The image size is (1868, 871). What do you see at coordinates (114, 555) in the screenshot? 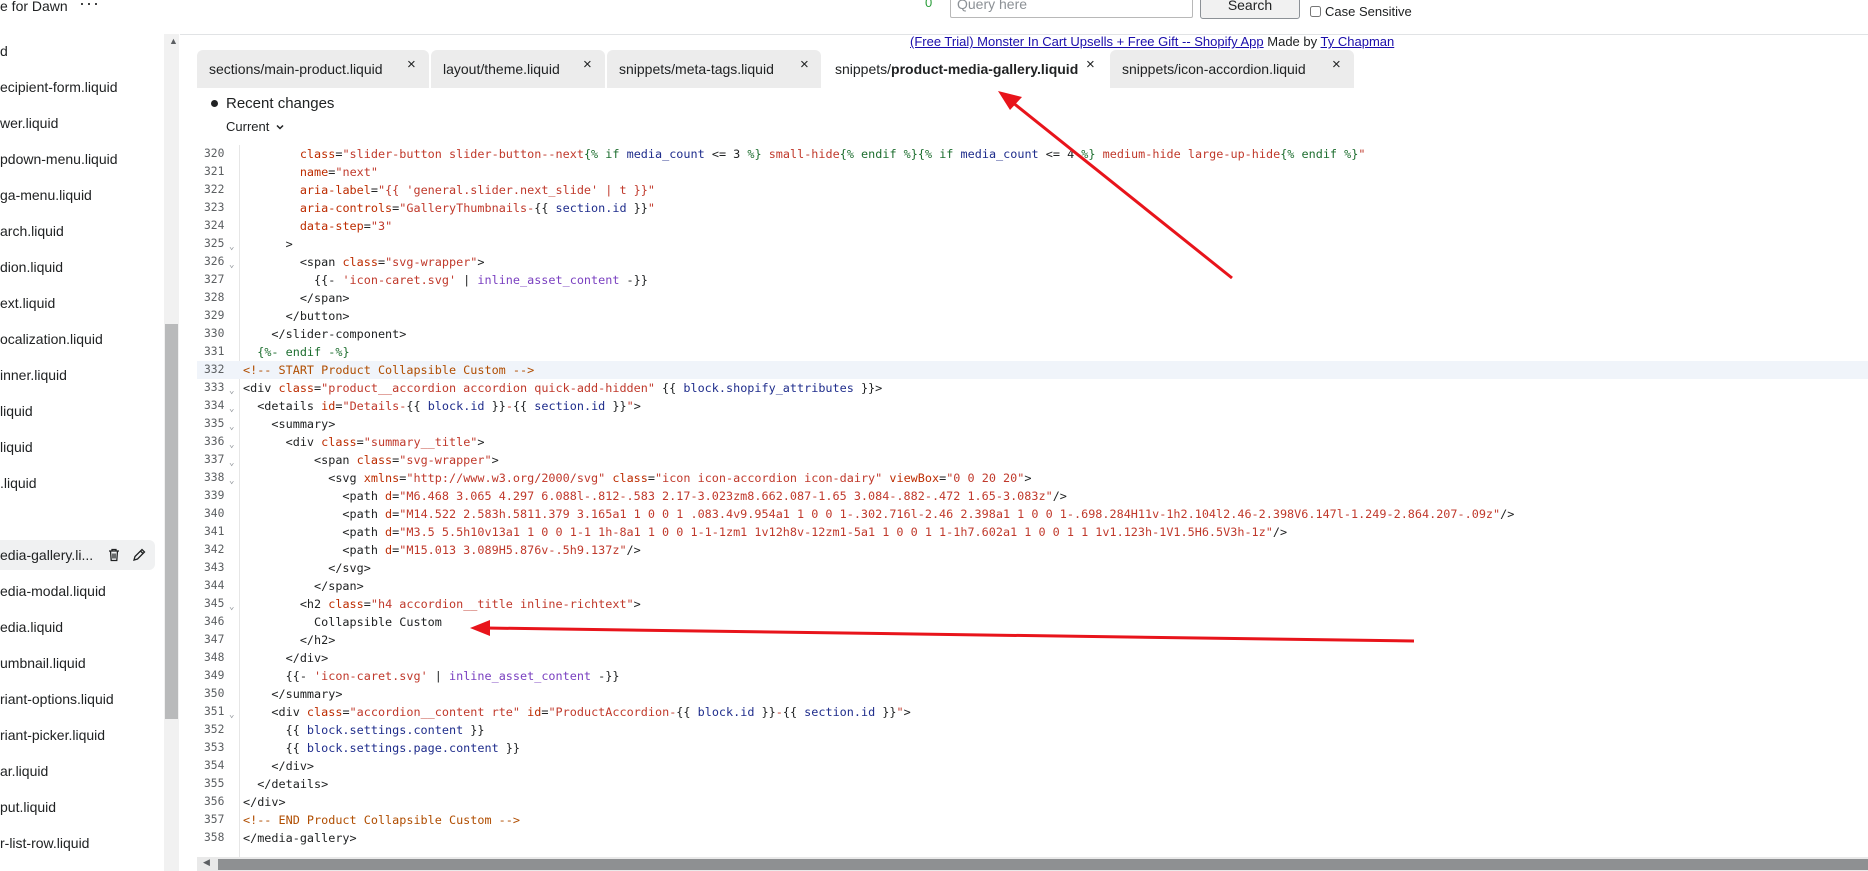
I see `trash-icon` at bounding box center [114, 555].